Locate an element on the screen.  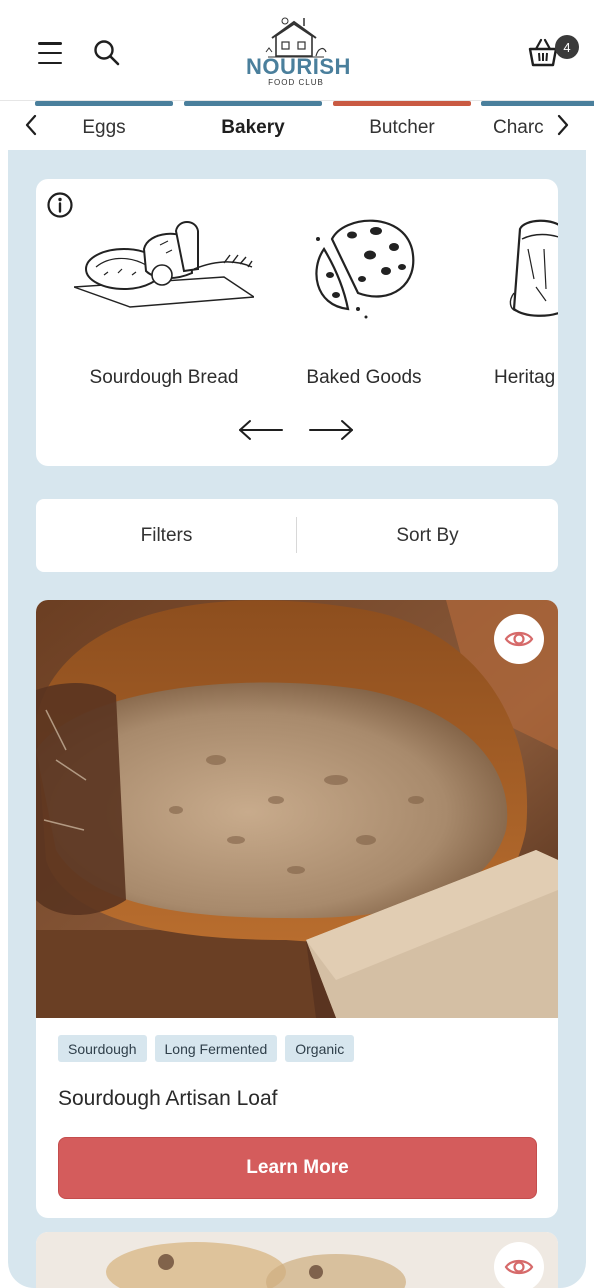
flour-sack-illustration-icon is located at coordinates (533, 268).